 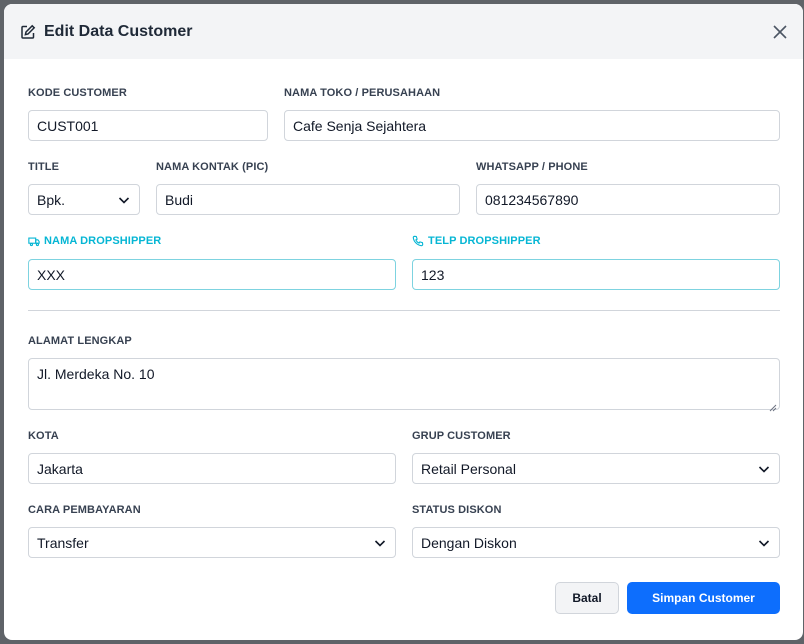 I want to click on whatsapp-input: 081234567890, so click(x=628, y=199).